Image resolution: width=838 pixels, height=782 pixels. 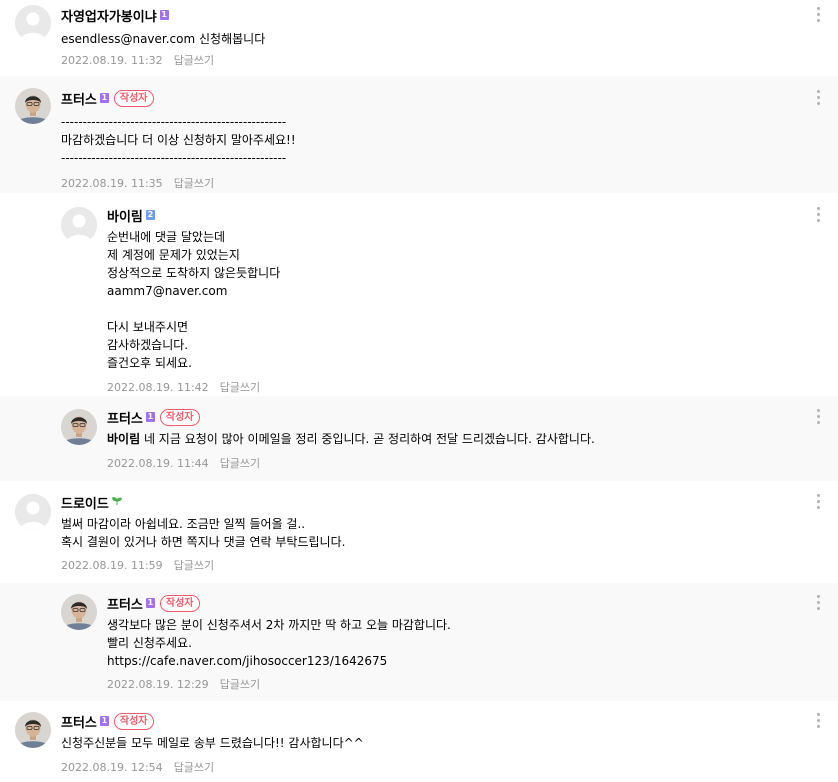 I want to click on comment-date: 2022.08.19. 11:35, so click(x=112, y=183).